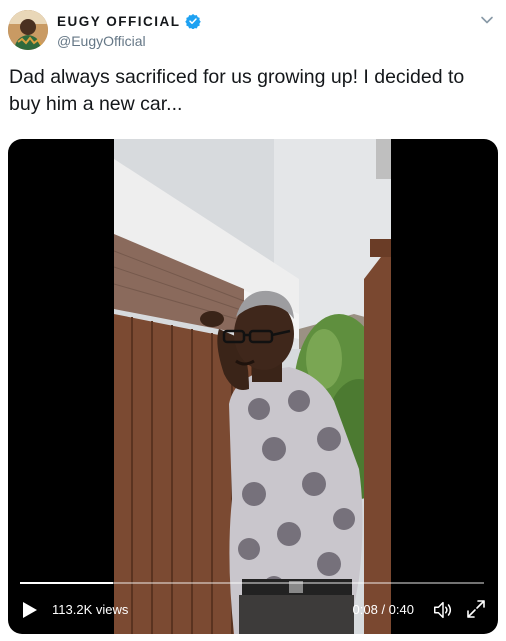 The image size is (506, 641). Describe the element at coordinates (192, 21) in the screenshot. I see `verified-badge-icon` at that location.